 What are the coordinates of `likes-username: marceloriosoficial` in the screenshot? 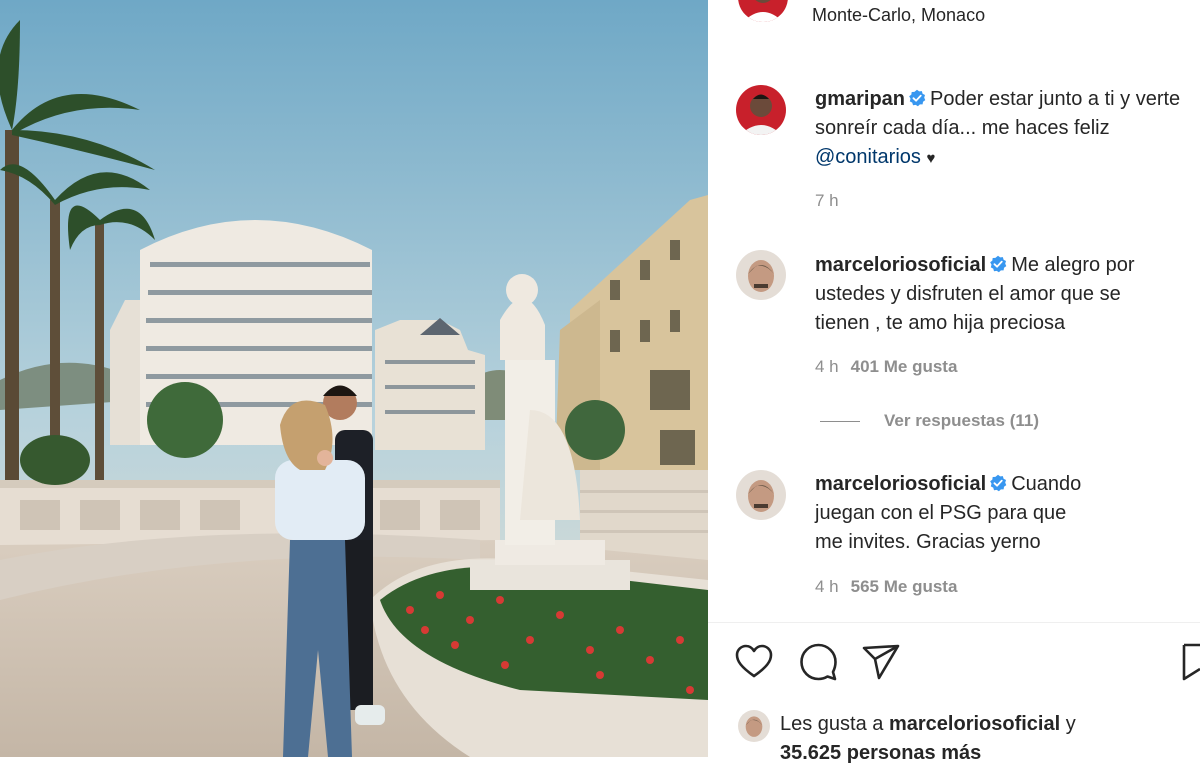 It's located at (974, 724).